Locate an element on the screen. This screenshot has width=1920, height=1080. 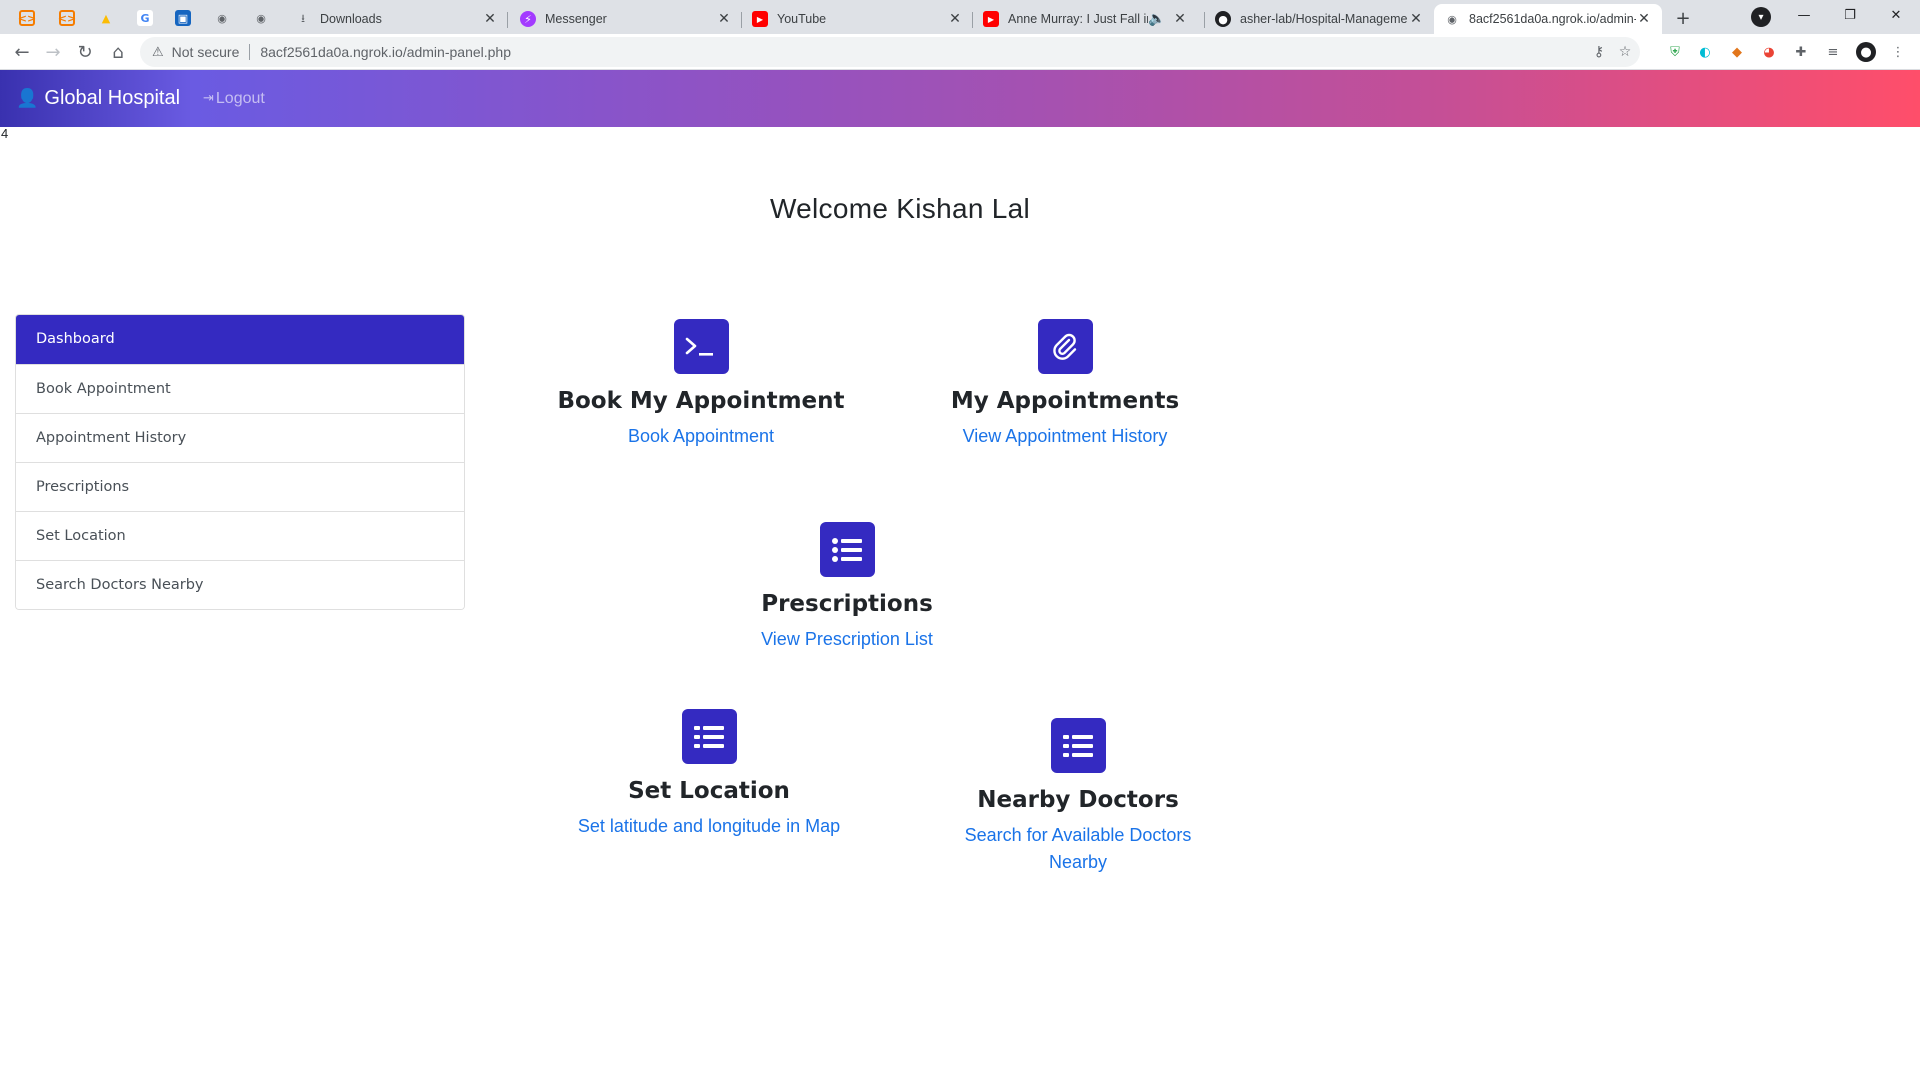
pinned-tab-5: ▣ is located at coordinates (183, 18).